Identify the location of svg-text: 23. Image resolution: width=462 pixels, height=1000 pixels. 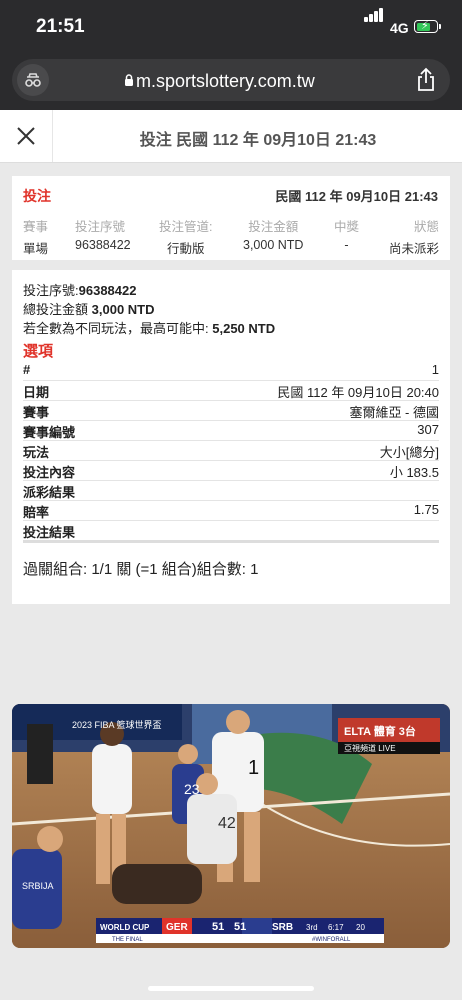
(192, 789).